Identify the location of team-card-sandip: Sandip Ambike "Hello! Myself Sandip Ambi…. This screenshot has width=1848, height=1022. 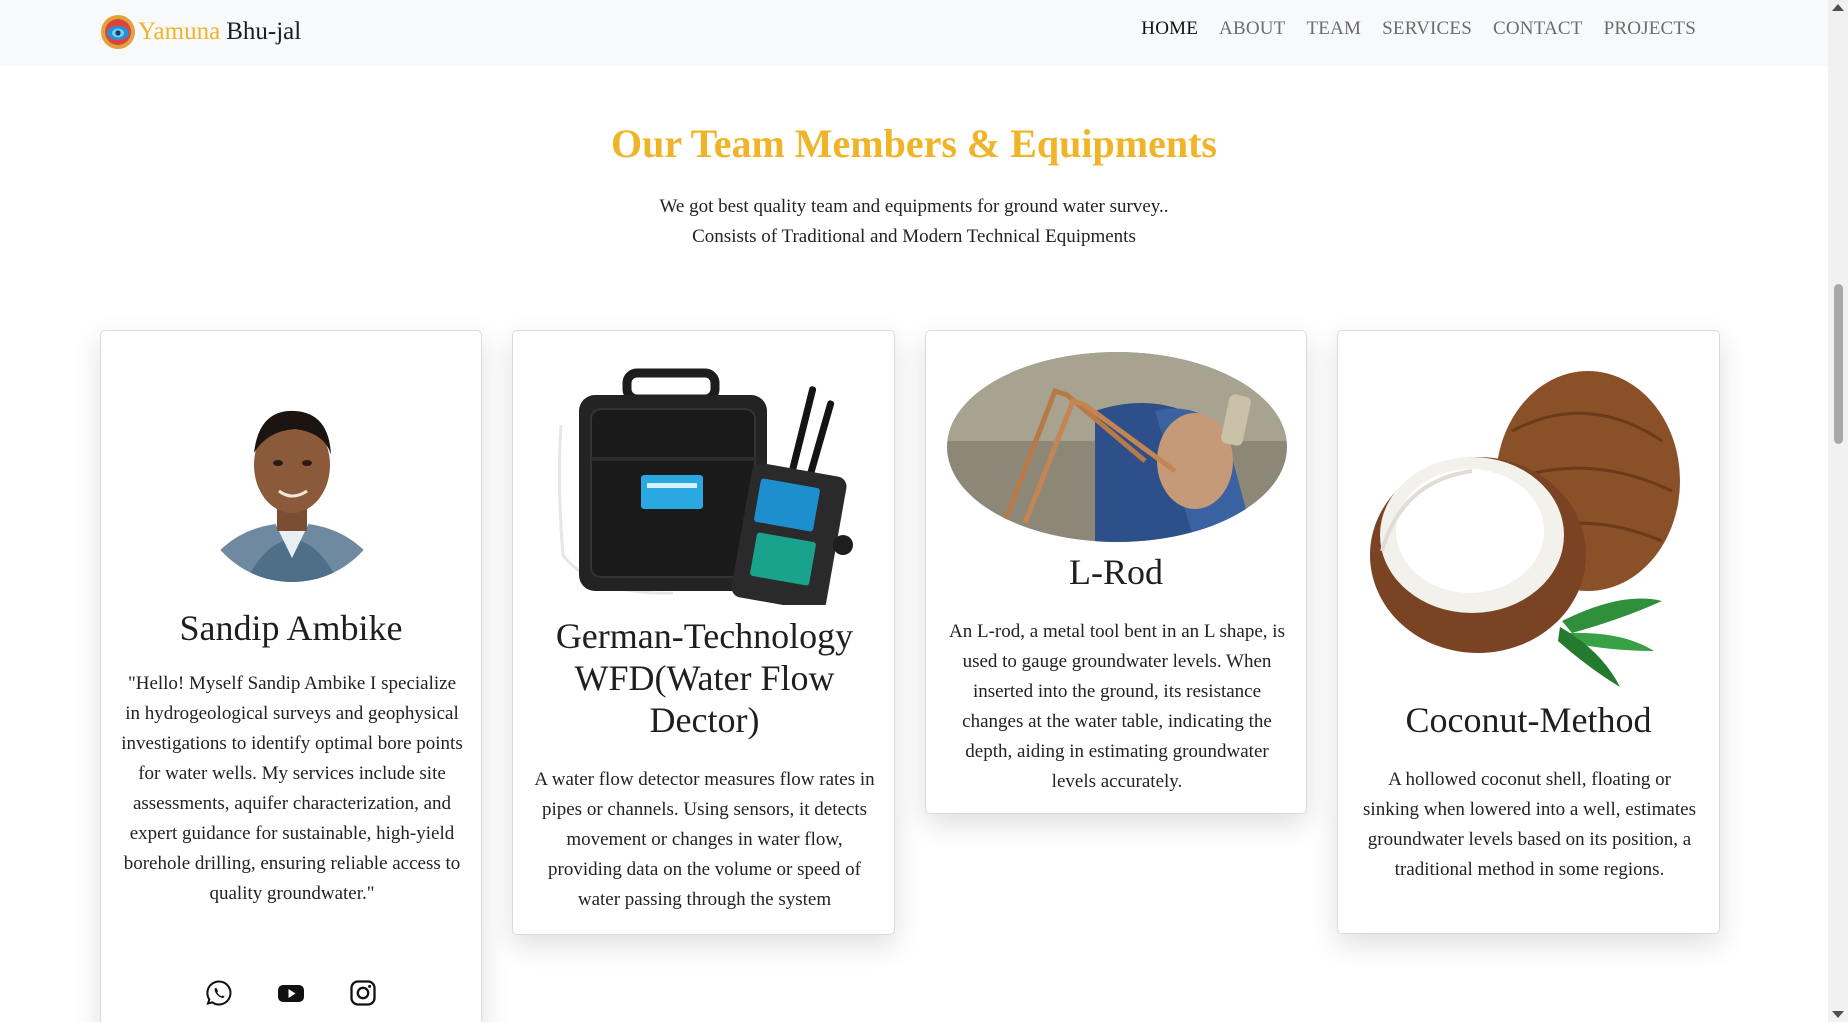
(291, 676).